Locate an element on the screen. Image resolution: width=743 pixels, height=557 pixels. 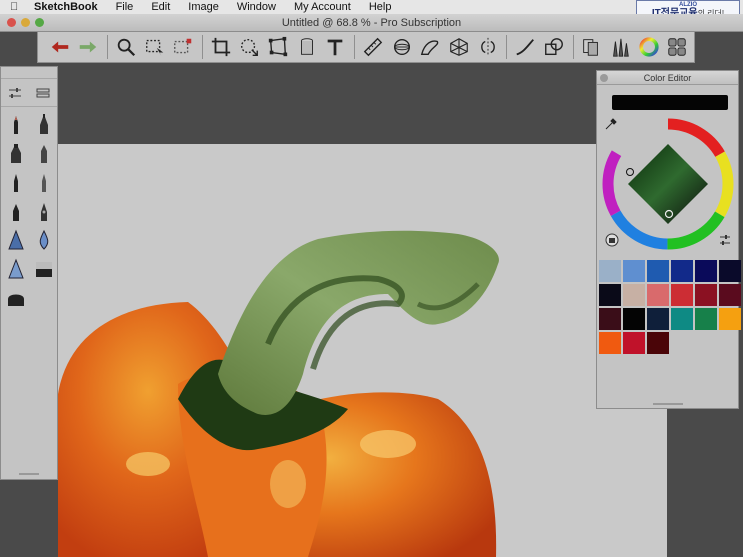
french-curve-button is located at coordinates (430, 47).